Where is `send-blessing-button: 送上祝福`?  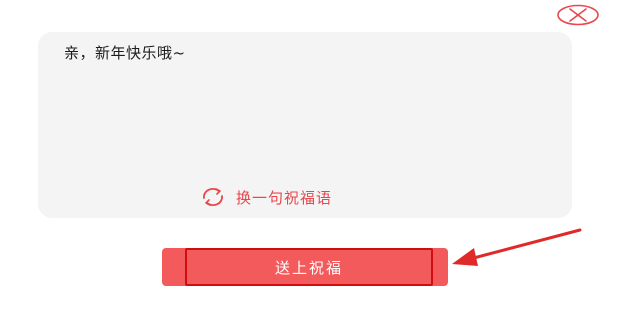
send-blessing-button: 送上祝福 is located at coordinates (309, 267).